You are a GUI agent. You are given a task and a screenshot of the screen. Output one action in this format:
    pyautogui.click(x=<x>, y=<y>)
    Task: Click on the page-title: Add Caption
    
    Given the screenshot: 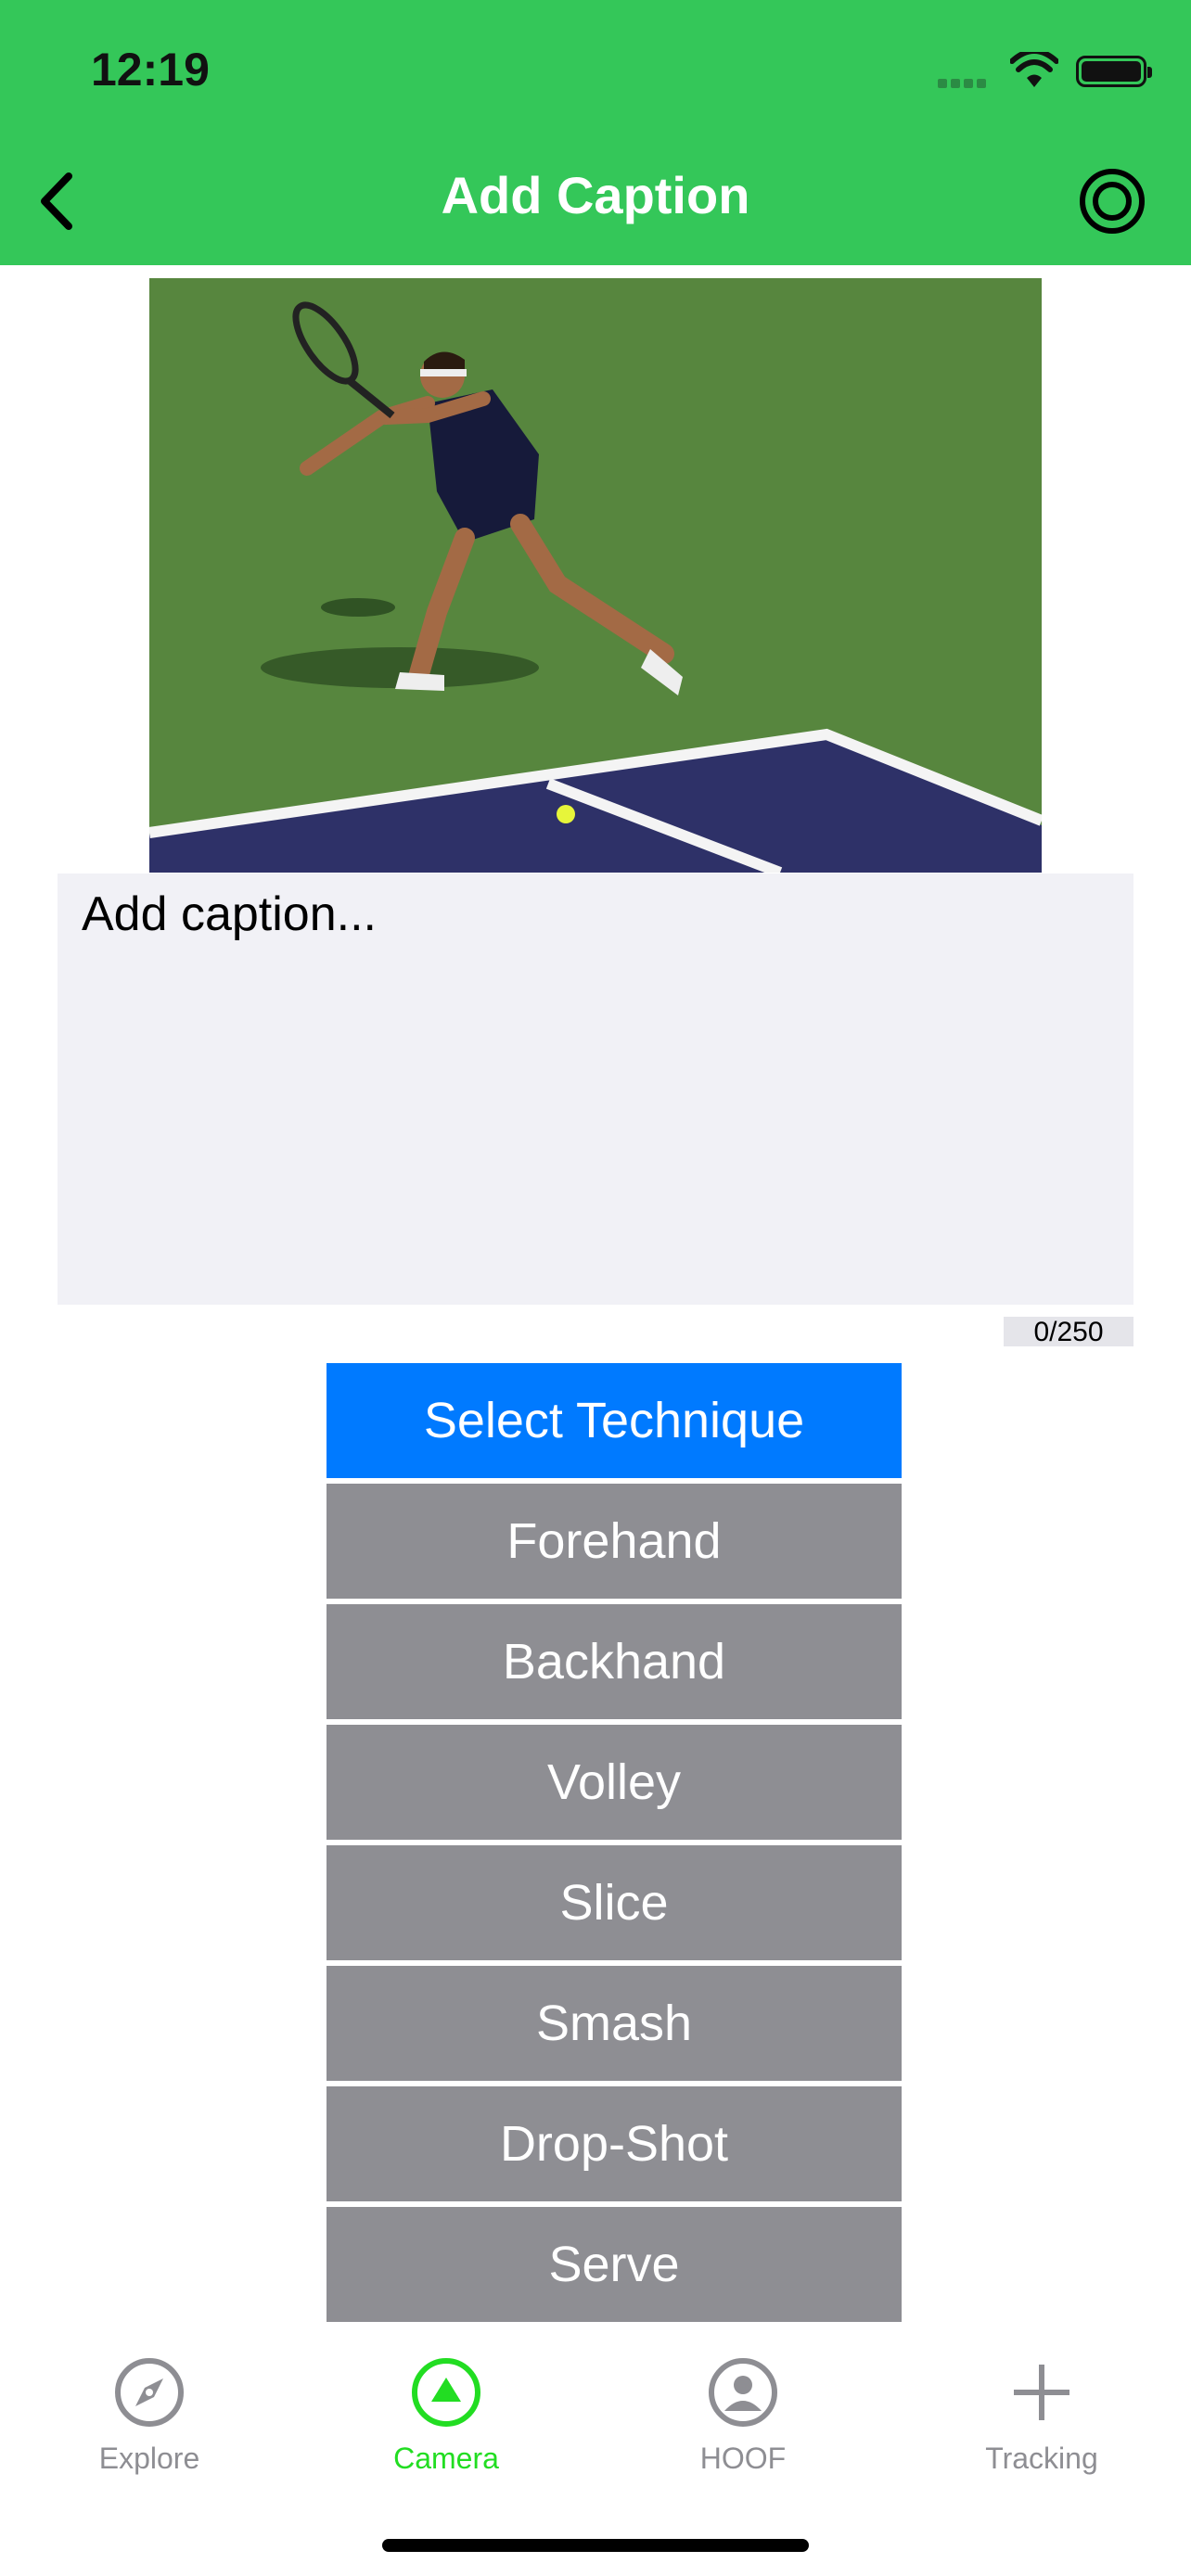 What is the action you would take?
    pyautogui.click(x=595, y=195)
    